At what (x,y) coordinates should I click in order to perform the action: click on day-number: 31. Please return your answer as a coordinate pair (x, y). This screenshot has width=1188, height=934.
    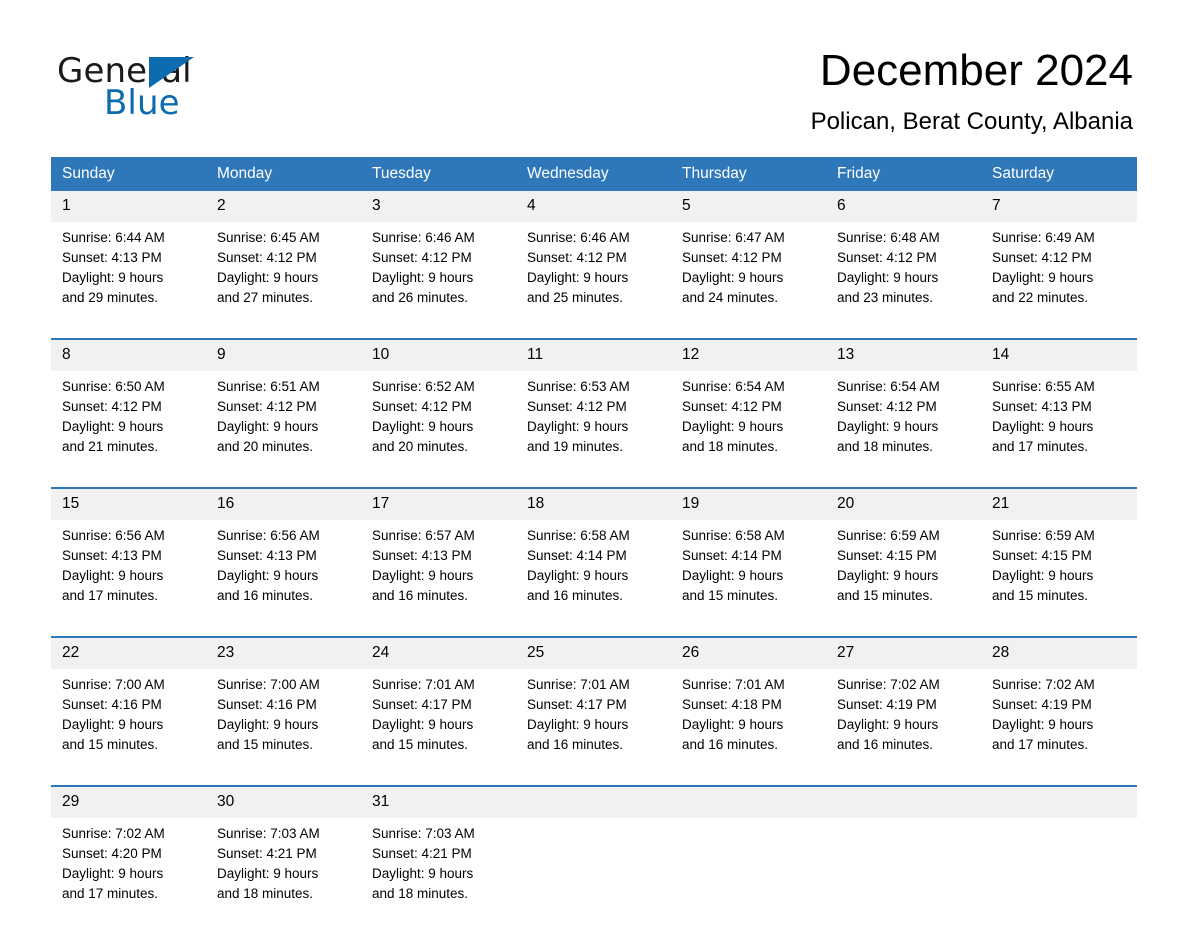
    Looking at the image, I should click on (438, 802).